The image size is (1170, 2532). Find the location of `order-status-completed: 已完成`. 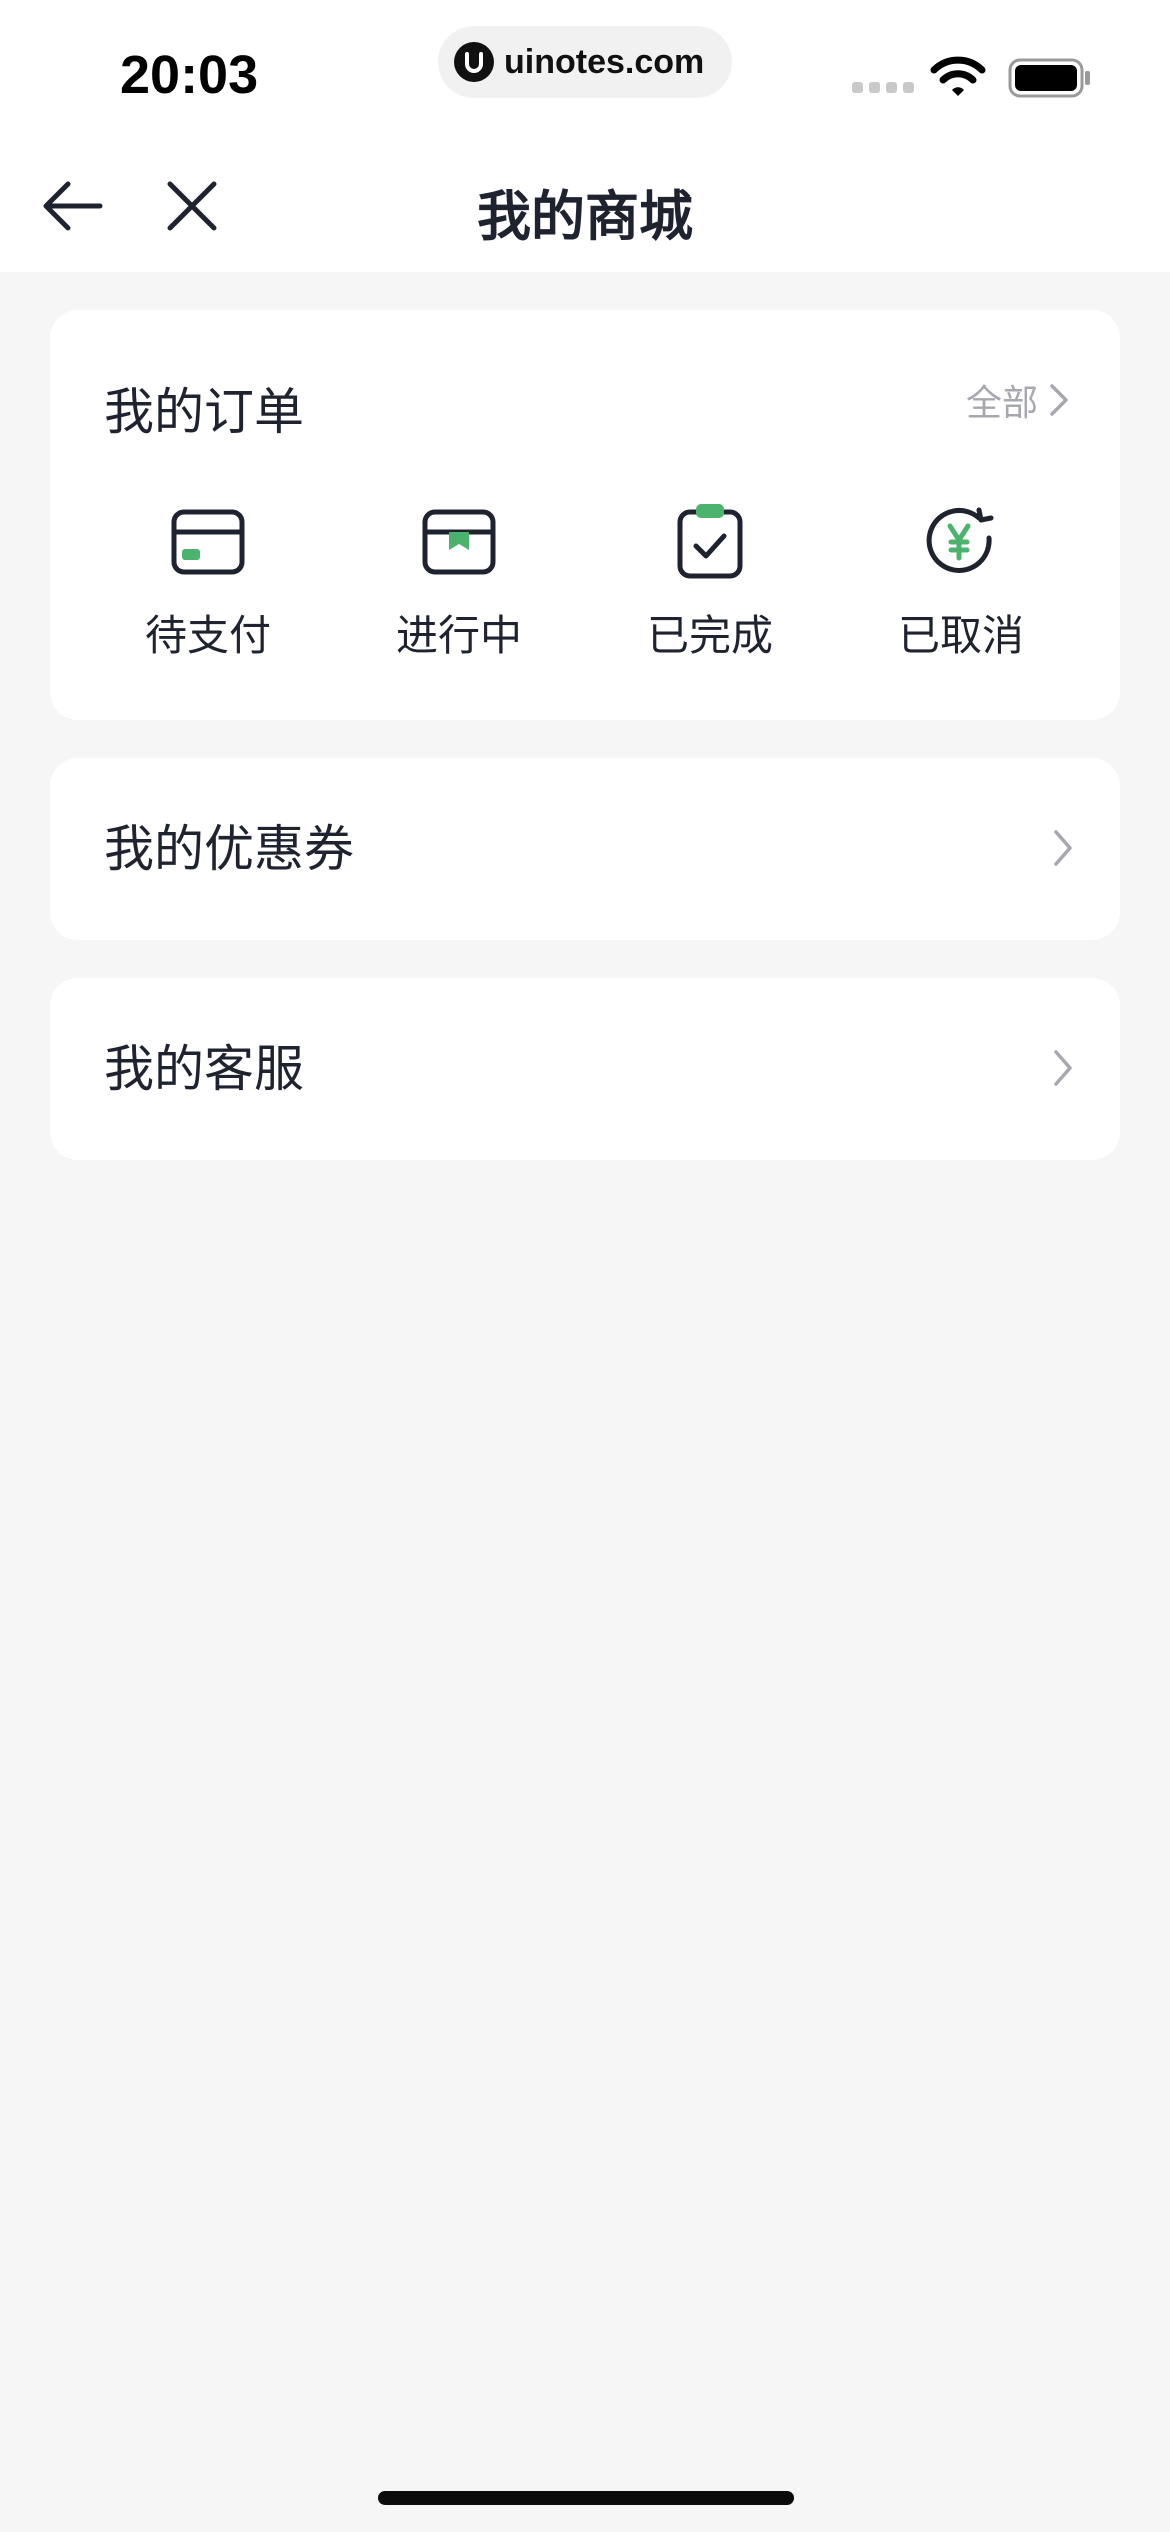

order-status-completed: 已完成 is located at coordinates (710, 587).